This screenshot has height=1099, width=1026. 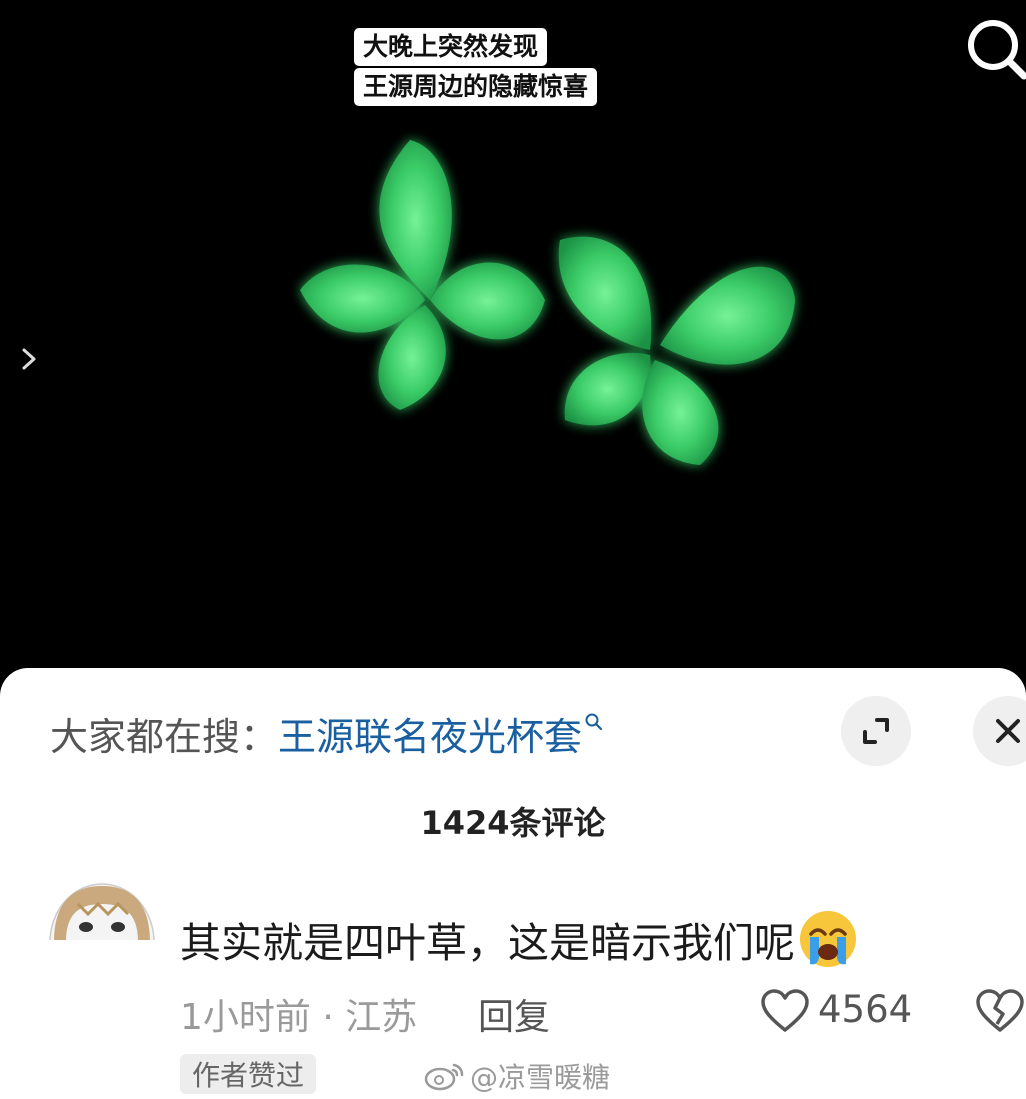 I want to click on video-caption: 大晚上突然发现 王源周边的隐藏惊喜, so click(x=476, y=67).